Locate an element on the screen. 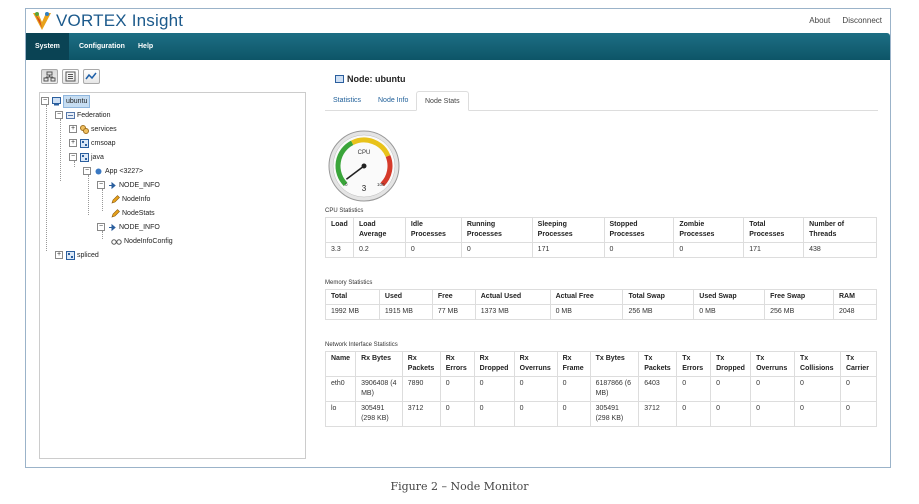  list-view-button is located at coordinates (70, 76).